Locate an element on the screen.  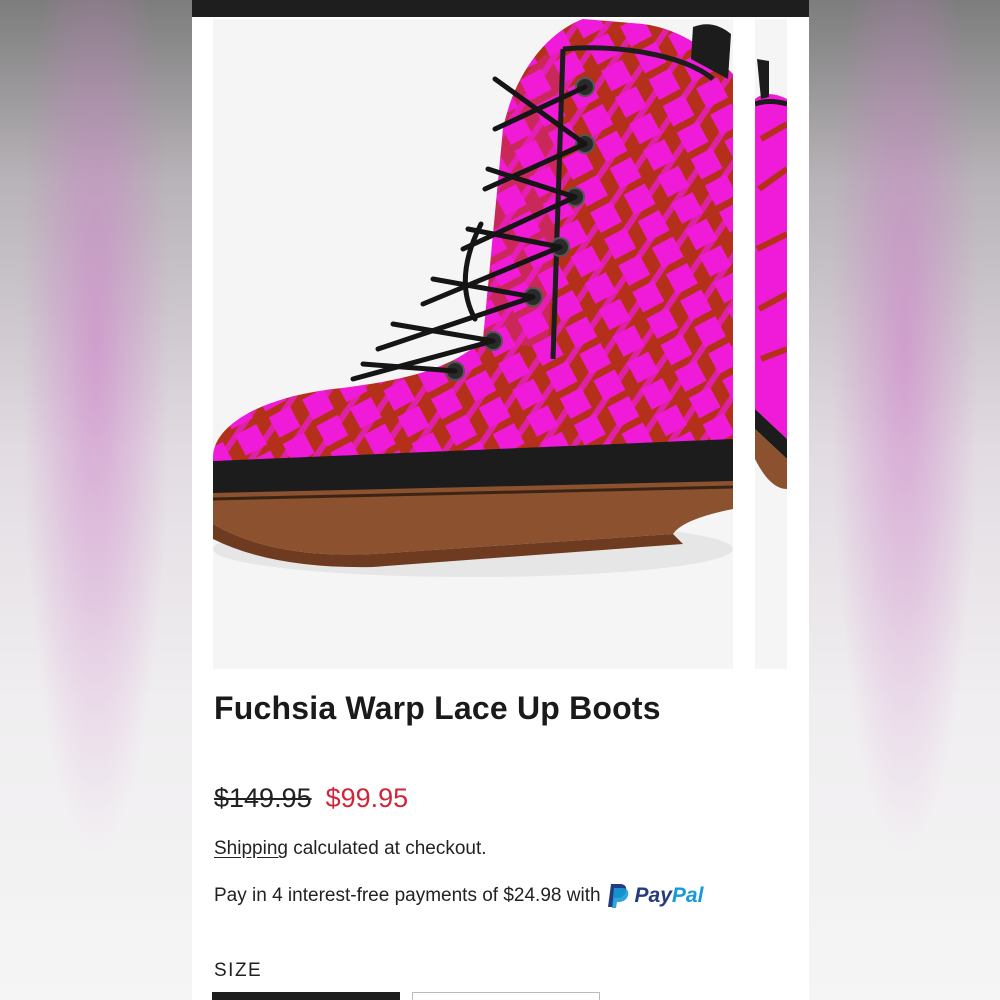
shipping-info: Shipping calculated at checkout. is located at coordinates (350, 849).